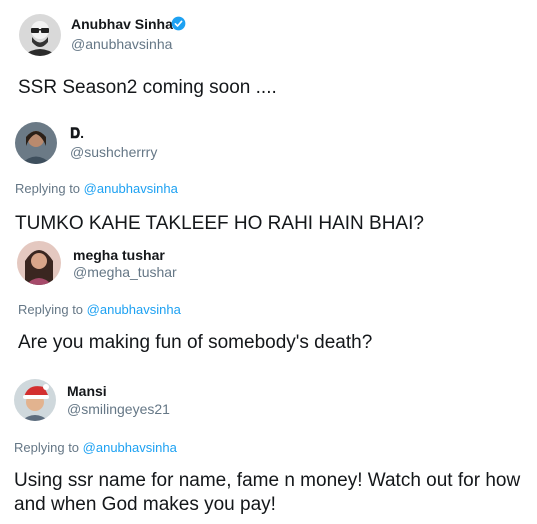 The width and height of the screenshot is (537, 524). I want to click on author-name: Mansi, so click(87, 391).